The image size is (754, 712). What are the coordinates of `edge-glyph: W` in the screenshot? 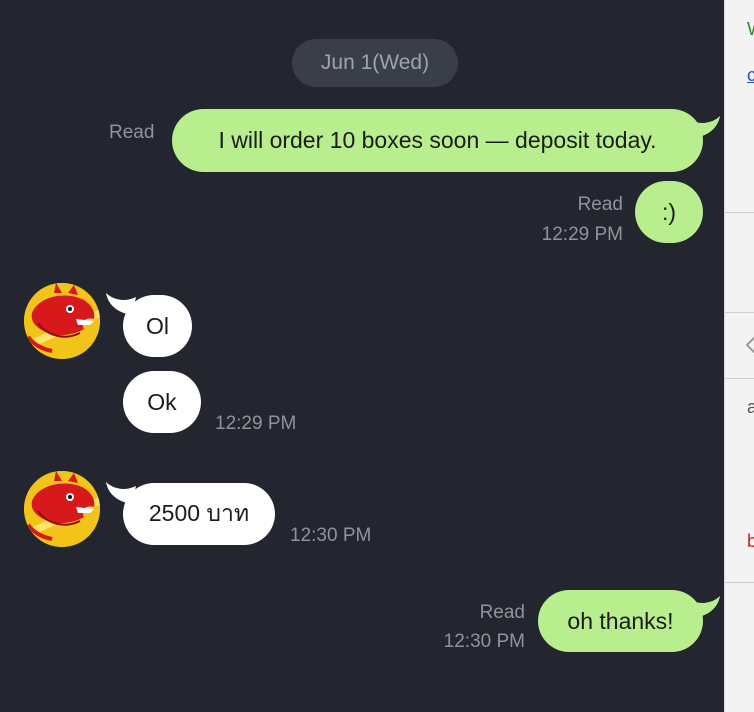 It's located at (750, 29).